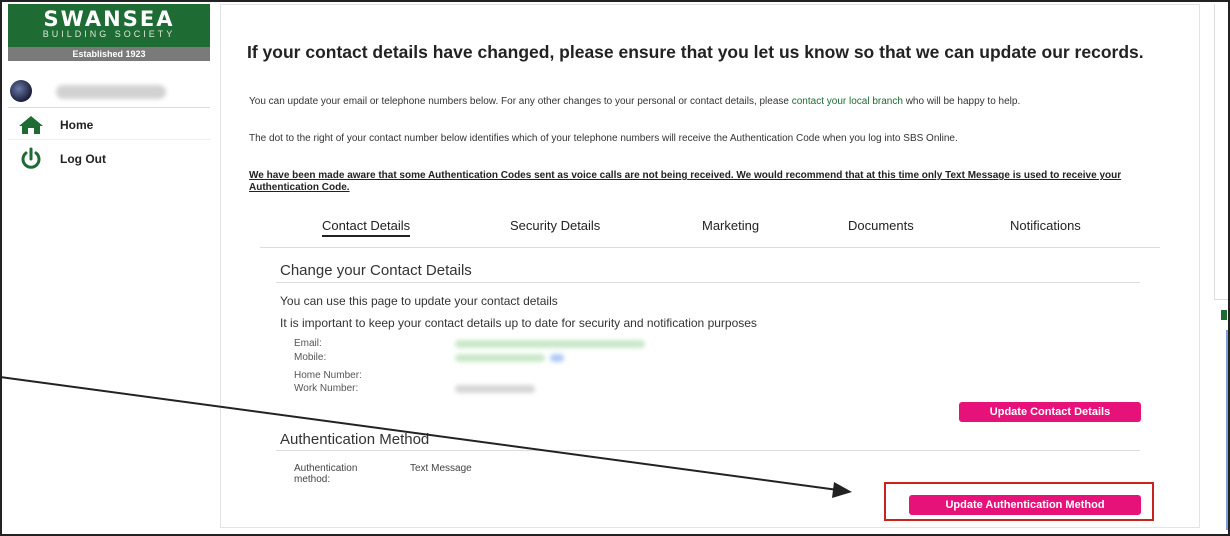 This screenshot has height=536, width=1230. Describe the element at coordinates (310, 357) in the screenshot. I see `mobile-label: Mobile:` at that location.